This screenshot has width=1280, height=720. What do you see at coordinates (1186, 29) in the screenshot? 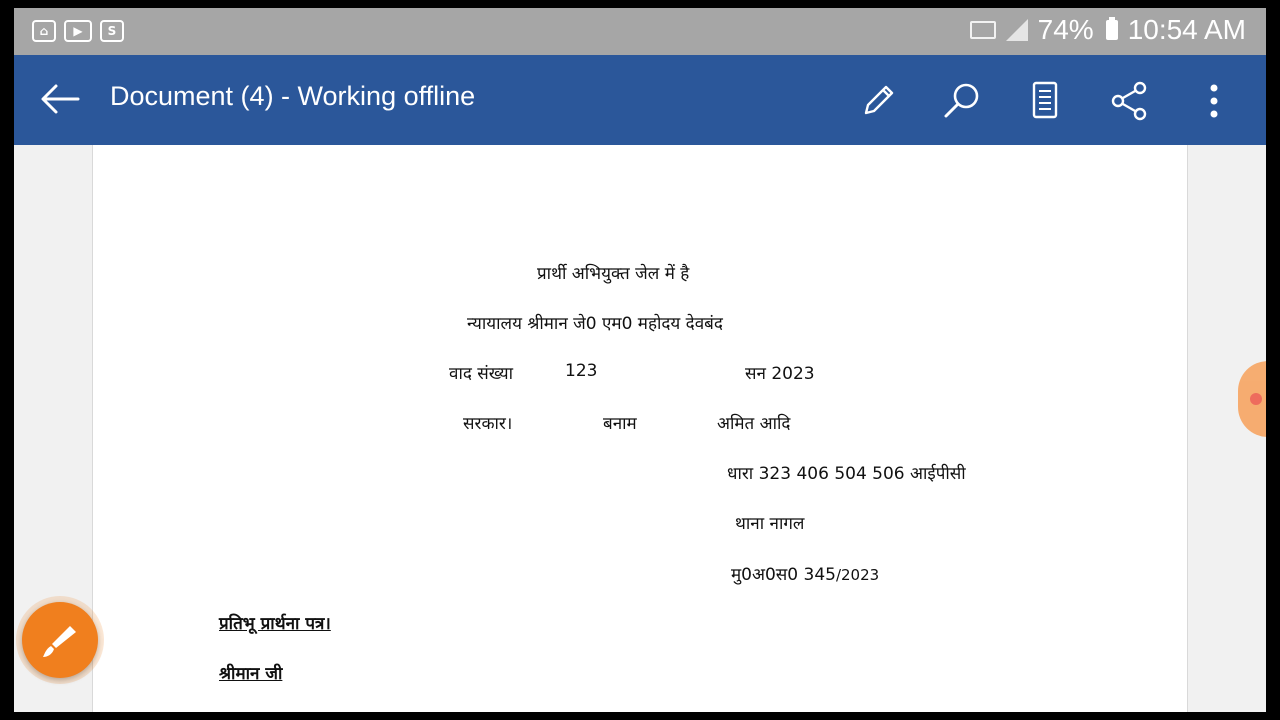
I see `clock: 10:54 AM` at bounding box center [1186, 29].